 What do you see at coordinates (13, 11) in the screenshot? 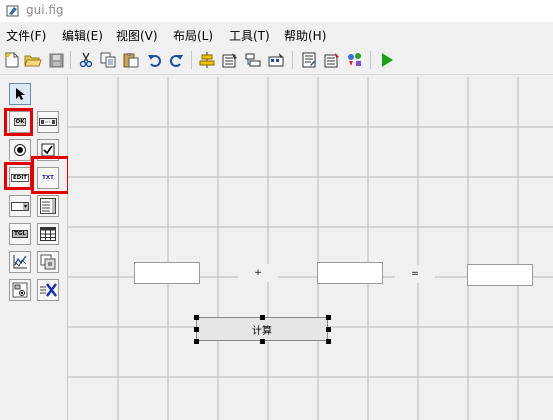
I see `guide-app-icon` at bounding box center [13, 11].